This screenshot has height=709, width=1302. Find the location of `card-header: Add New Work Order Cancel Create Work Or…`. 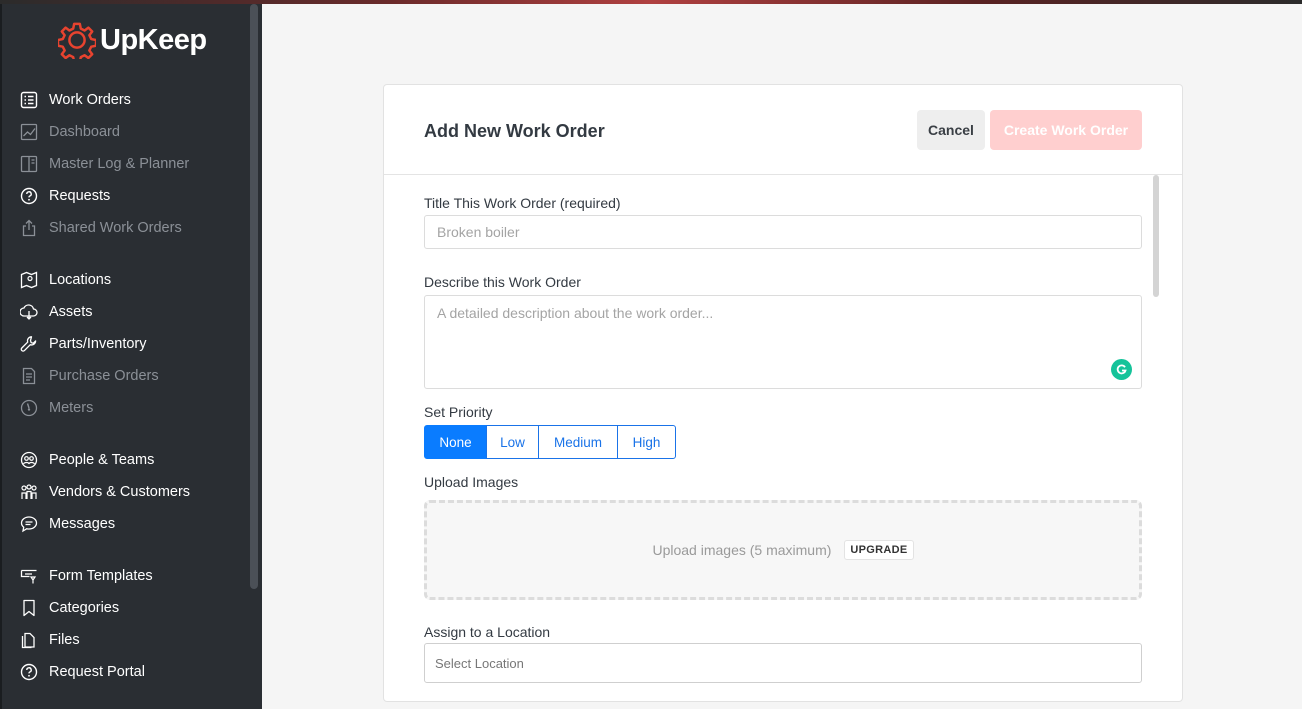

card-header: Add New Work Order Cancel Create Work Or… is located at coordinates (783, 130).